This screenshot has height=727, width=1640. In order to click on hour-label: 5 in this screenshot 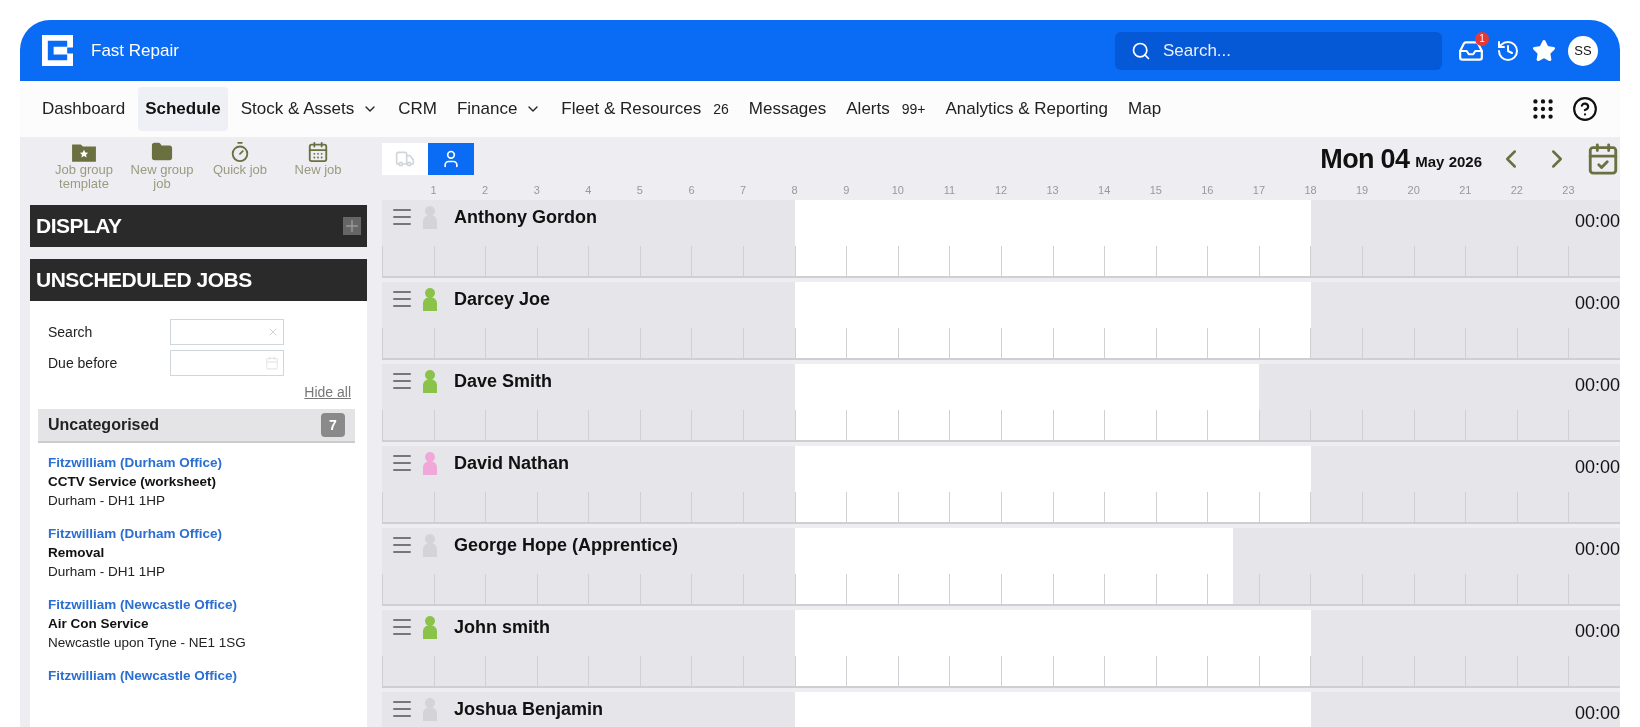, I will do `click(639, 190)`.